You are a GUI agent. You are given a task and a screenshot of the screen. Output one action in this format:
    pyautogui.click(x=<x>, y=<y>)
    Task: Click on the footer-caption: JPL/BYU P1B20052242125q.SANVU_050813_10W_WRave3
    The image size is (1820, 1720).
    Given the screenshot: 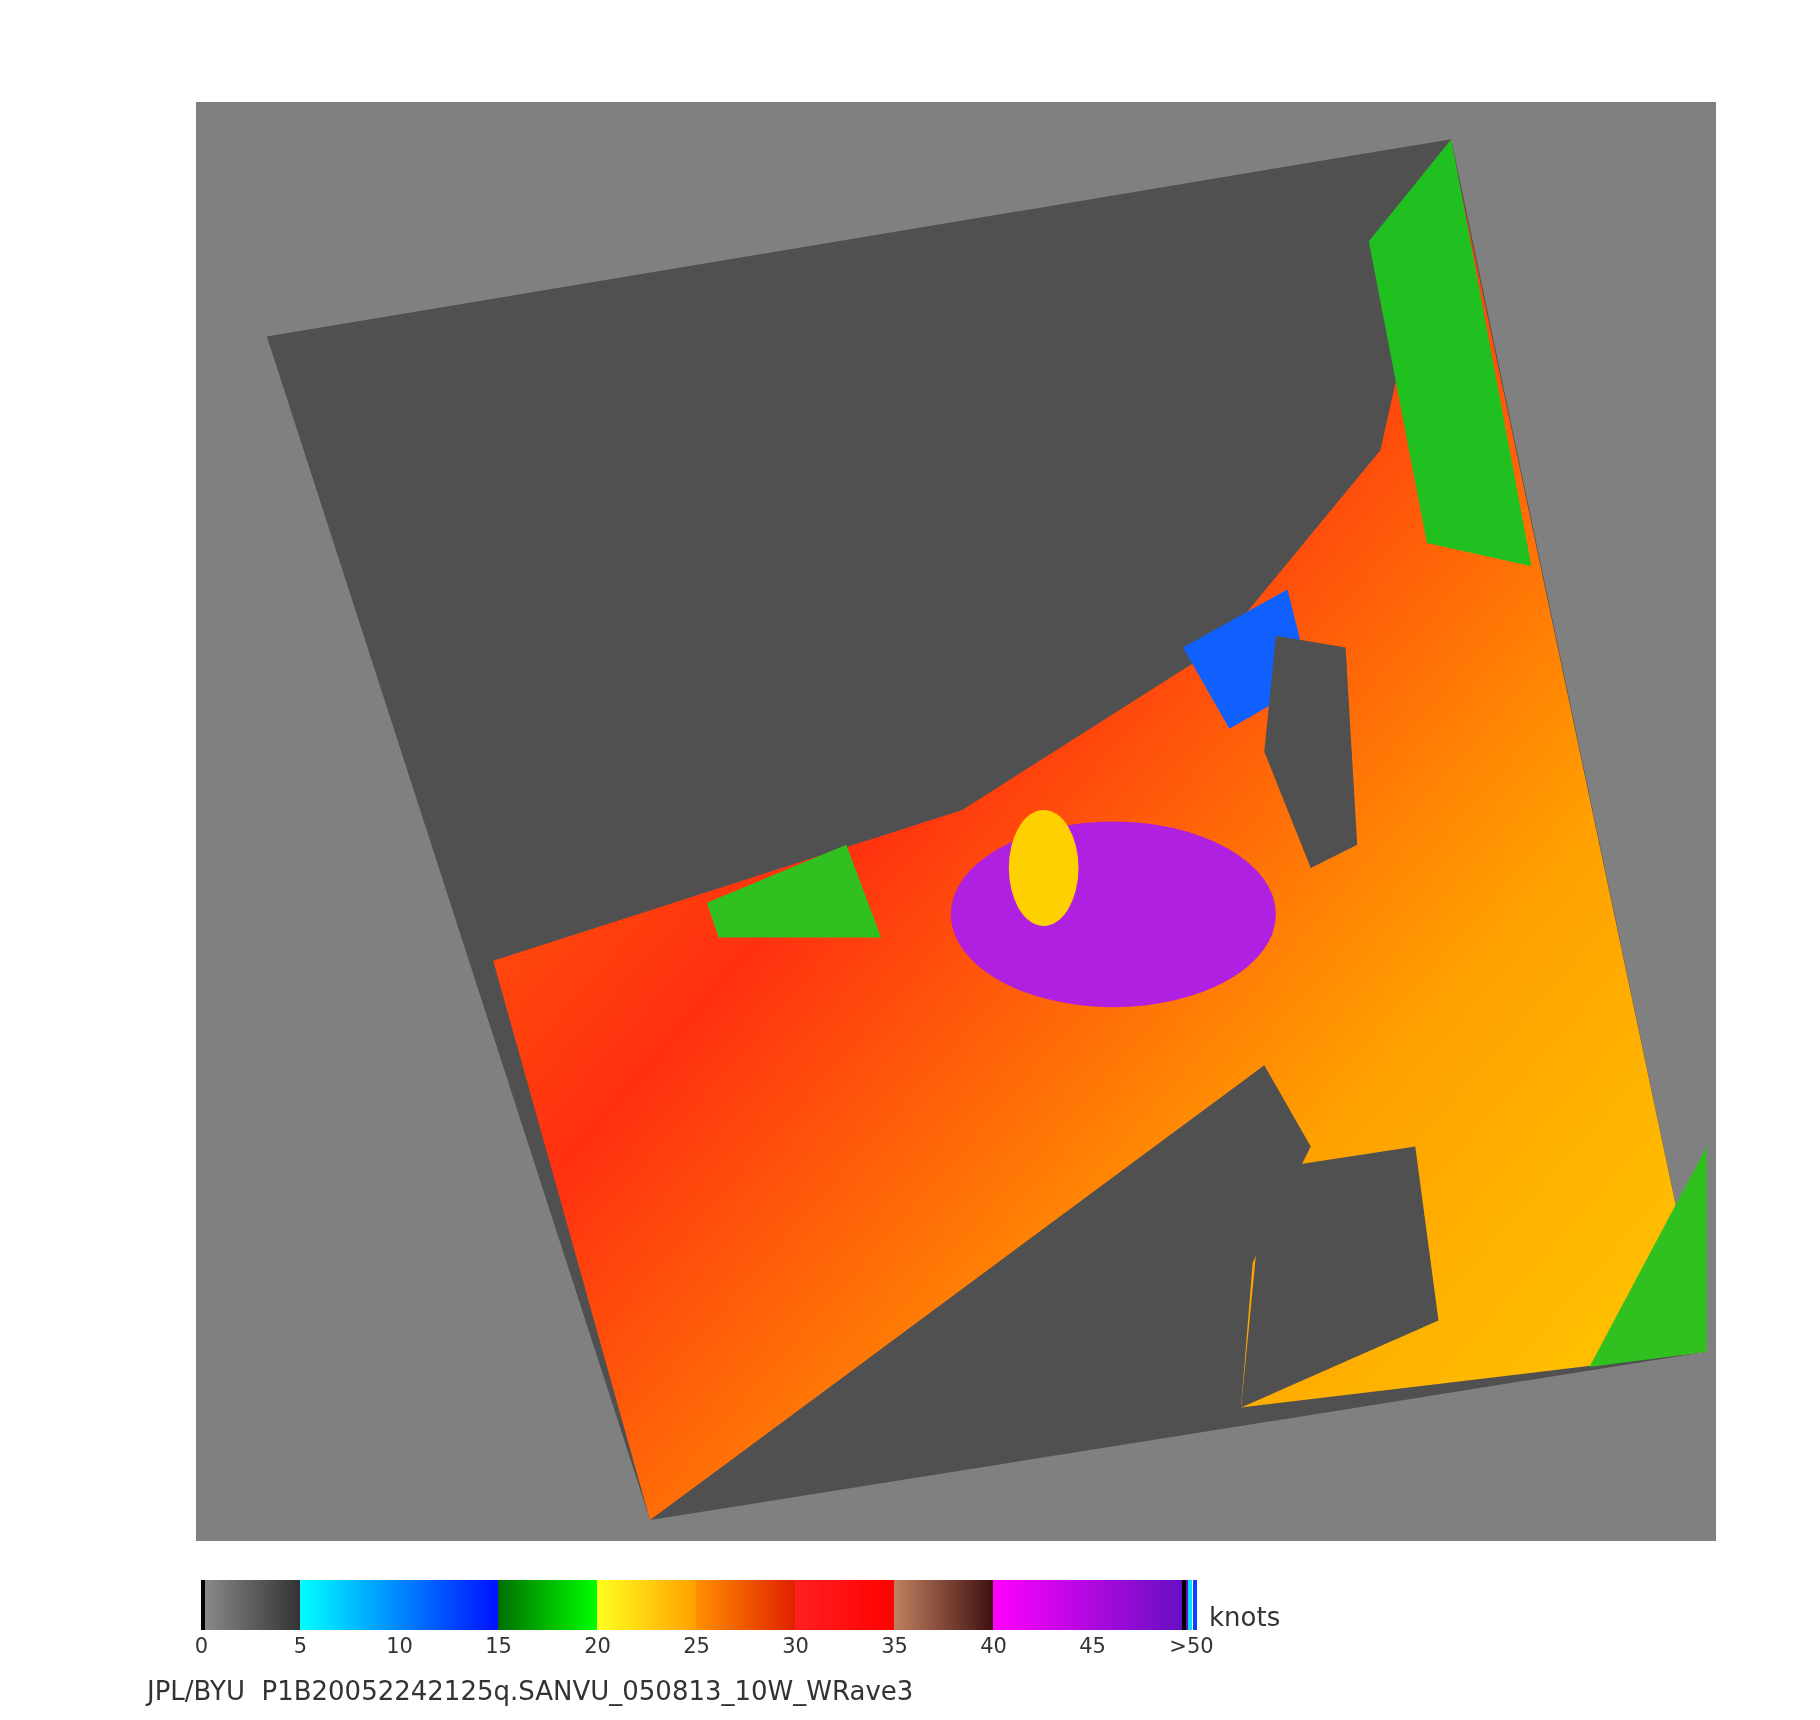 What is the action you would take?
    pyautogui.click(x=531, y=1691)
    